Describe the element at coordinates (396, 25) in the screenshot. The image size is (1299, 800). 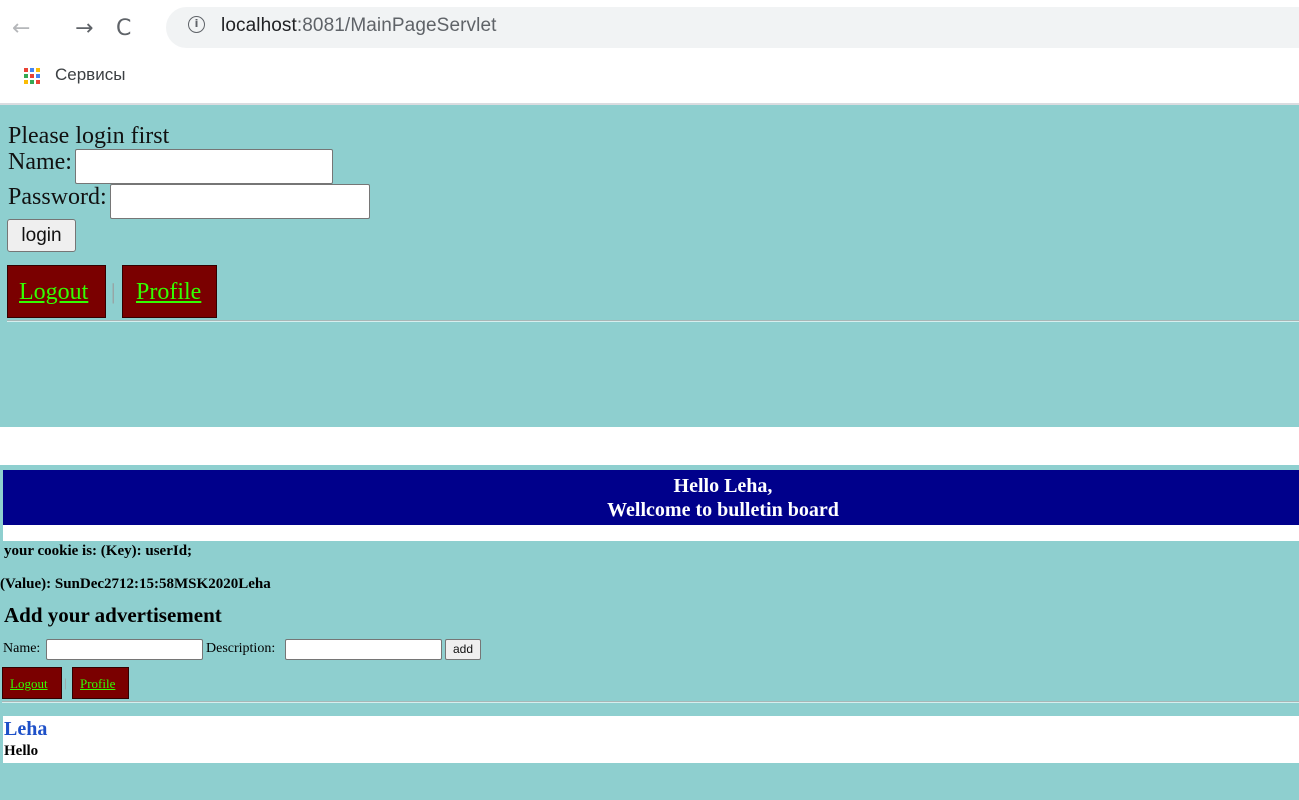
I see `url-path: :8081/MainPageServlet` at that location.